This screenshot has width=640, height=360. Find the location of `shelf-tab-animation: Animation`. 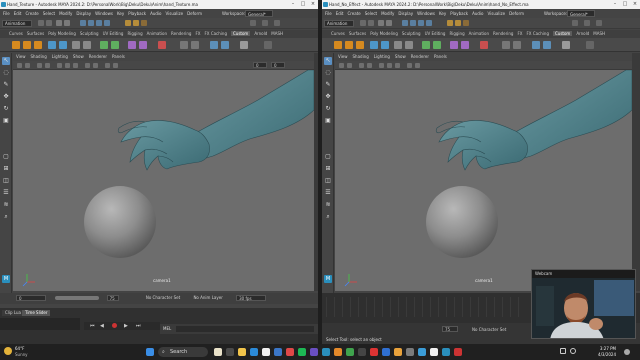

shelf-tab-animation: Animation is located at coordinates (479, 33).